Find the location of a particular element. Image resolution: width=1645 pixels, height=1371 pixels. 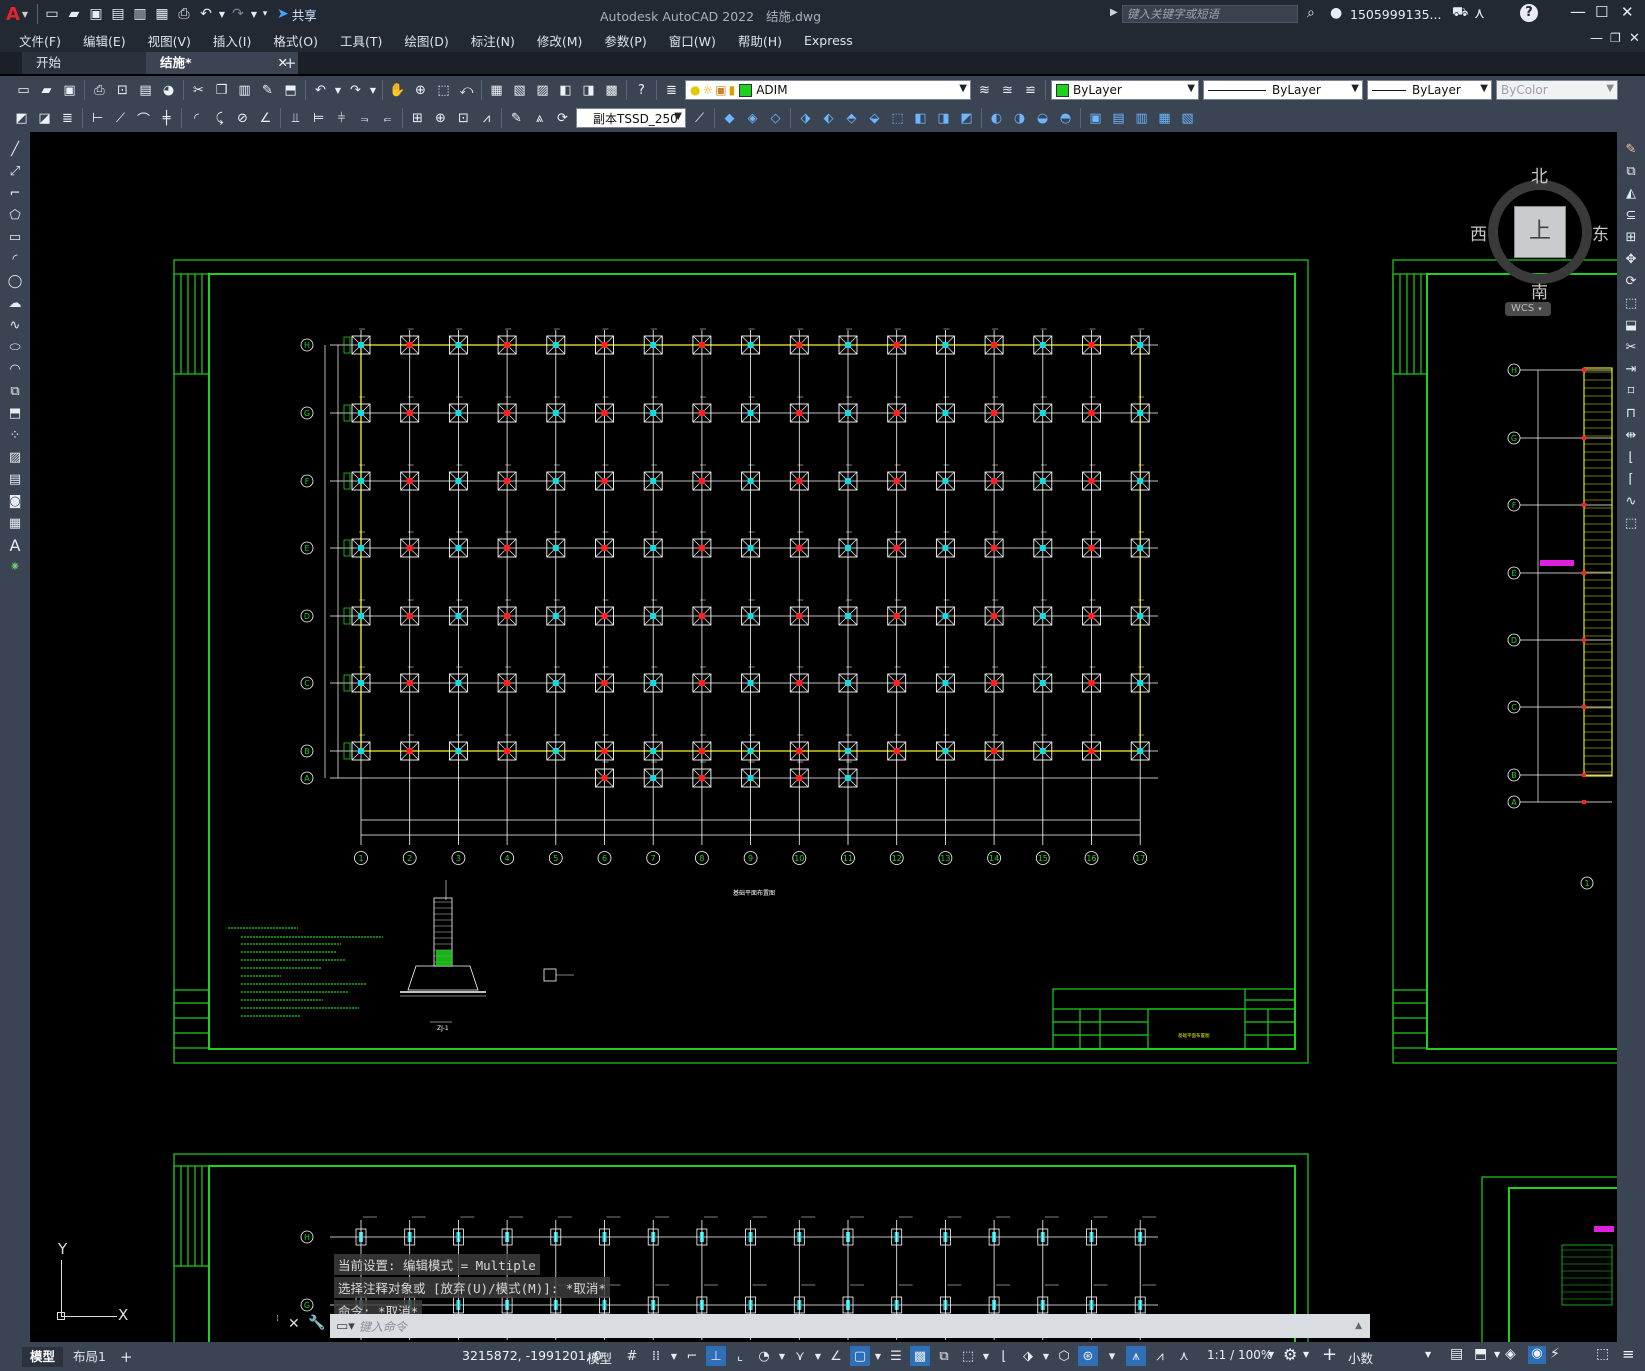

menu-parametric: 参数(P) is located at coordinates (625, 40).